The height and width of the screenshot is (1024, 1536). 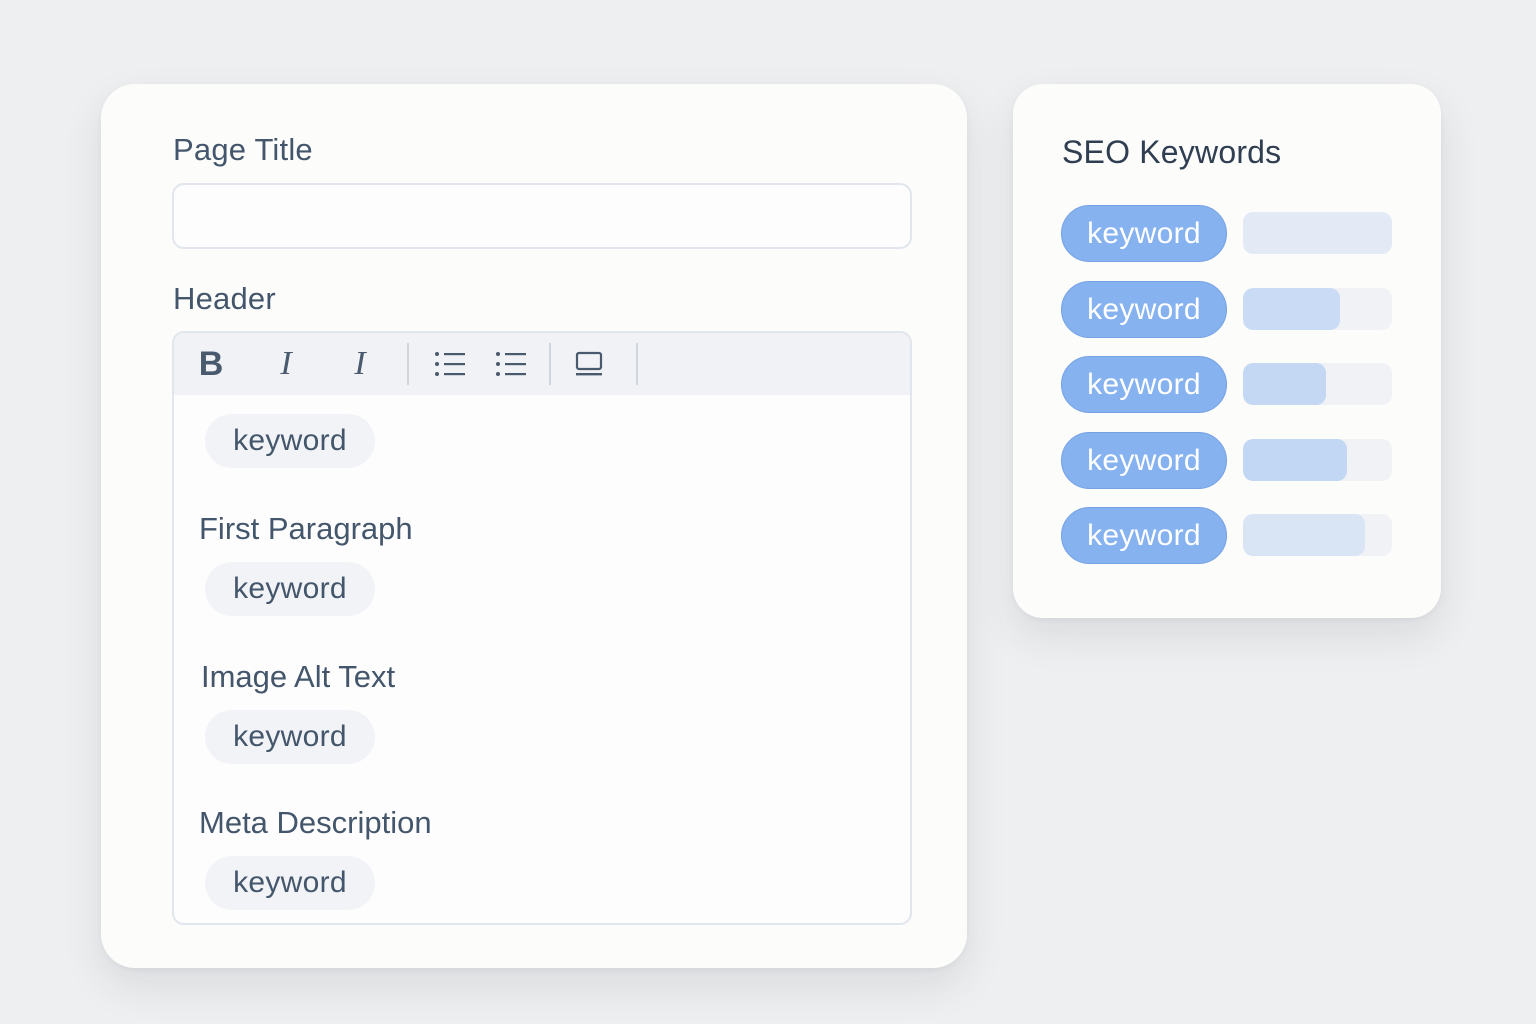 I want to click on header-label: Header, so click(x=224, y=298).